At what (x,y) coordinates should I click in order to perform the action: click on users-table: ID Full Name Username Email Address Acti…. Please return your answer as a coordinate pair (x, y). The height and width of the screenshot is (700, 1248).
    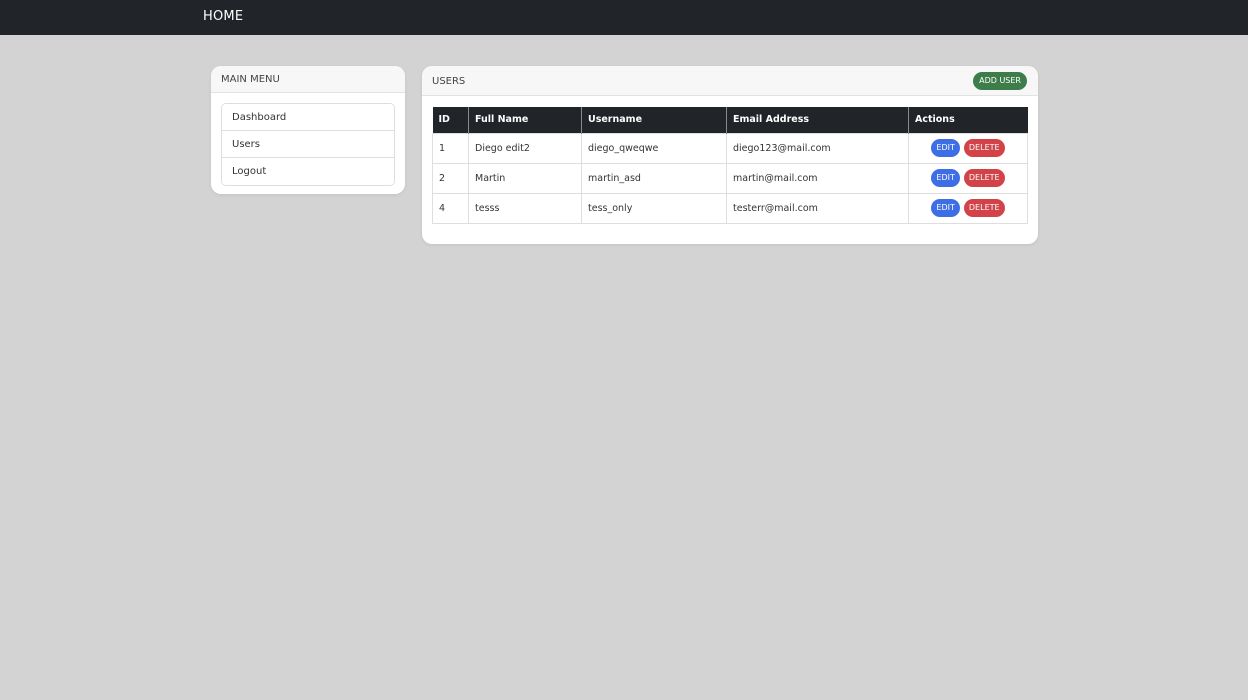
    Looking at the image, I should click on (730, 165).